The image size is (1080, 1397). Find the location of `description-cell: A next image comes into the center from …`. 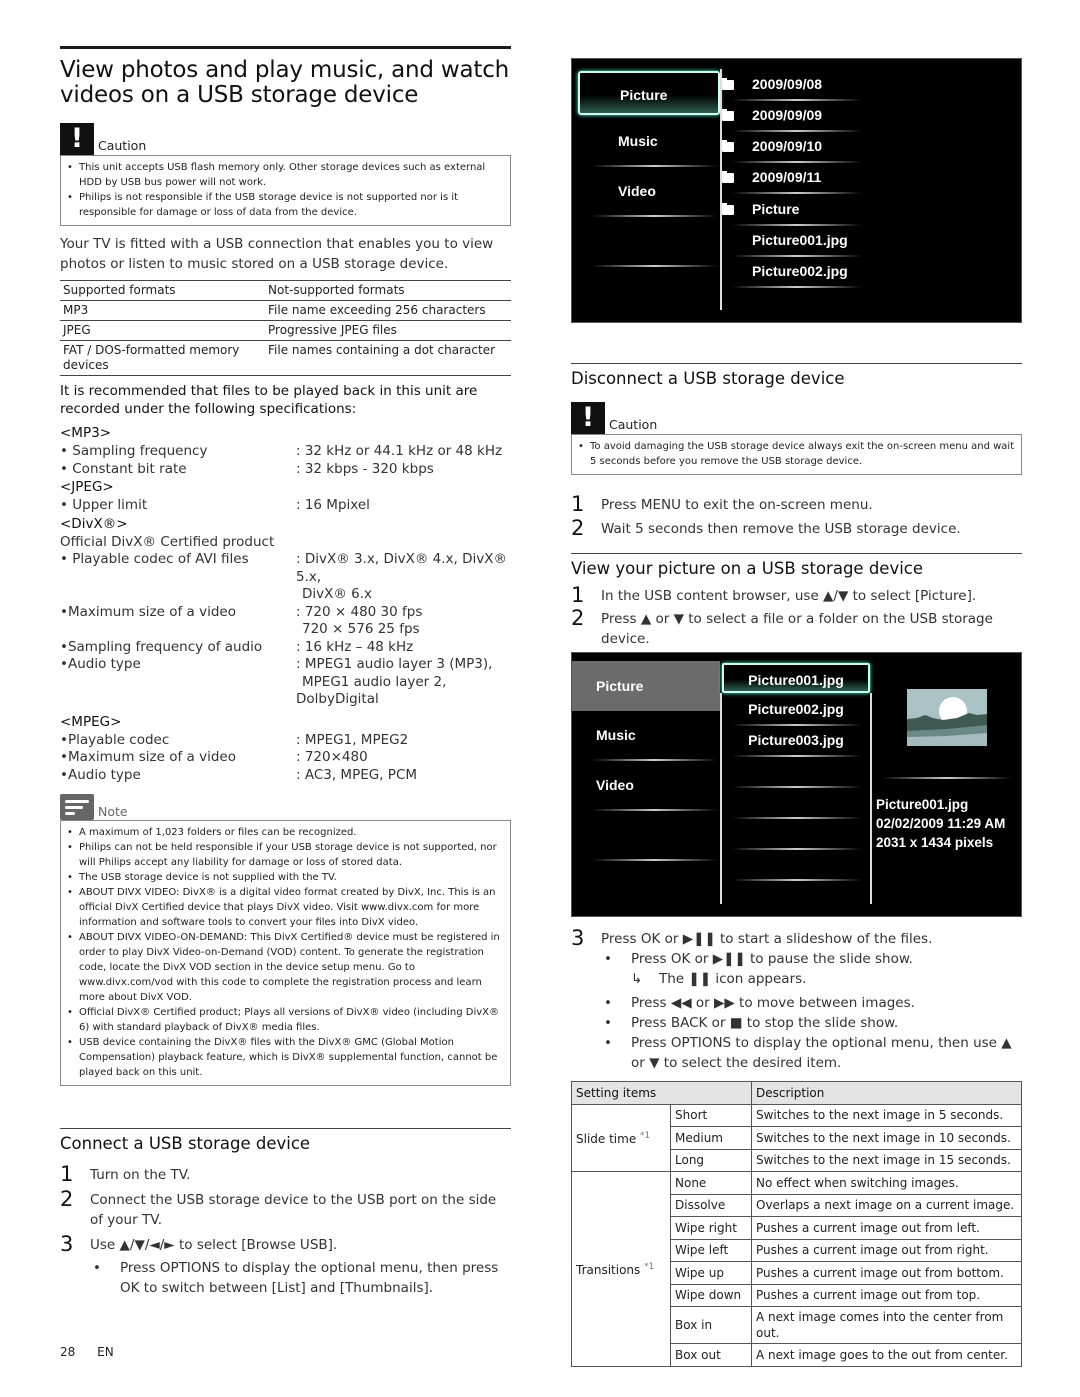

description-cell: A next image comes into the center from … is located at coordinates (886, 1325).